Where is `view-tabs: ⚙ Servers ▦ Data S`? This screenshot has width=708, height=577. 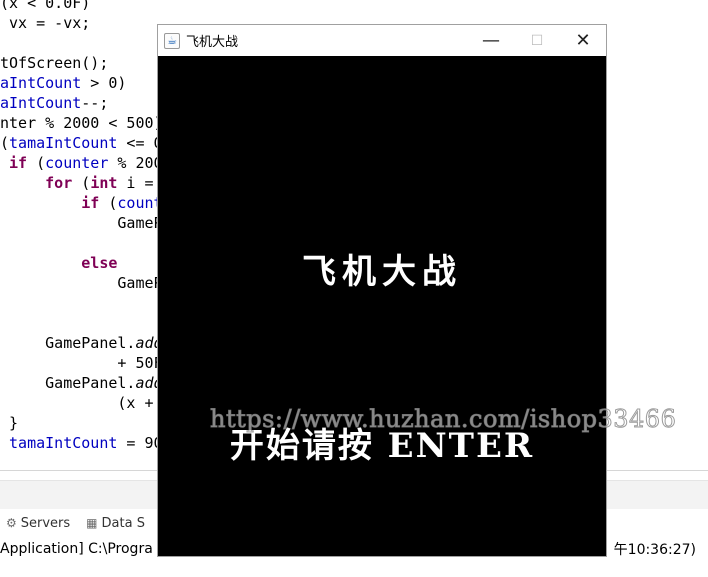 view-tabs: ⚙ Servers ▦ Data S is located at coordinates (77, 523).